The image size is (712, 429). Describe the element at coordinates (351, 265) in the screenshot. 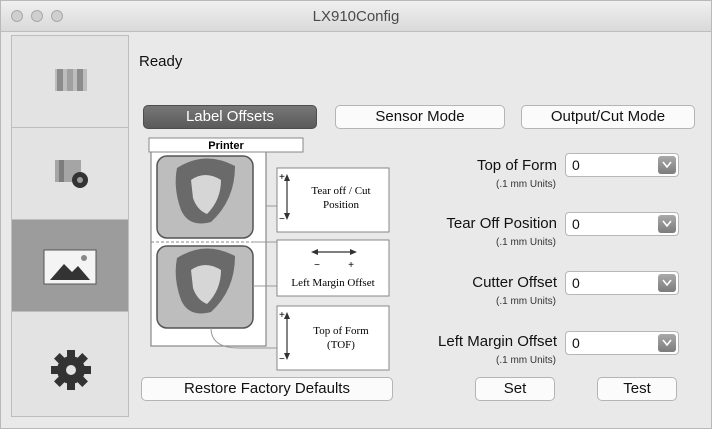

I see `left-margin-plus-sign: +` at that location.